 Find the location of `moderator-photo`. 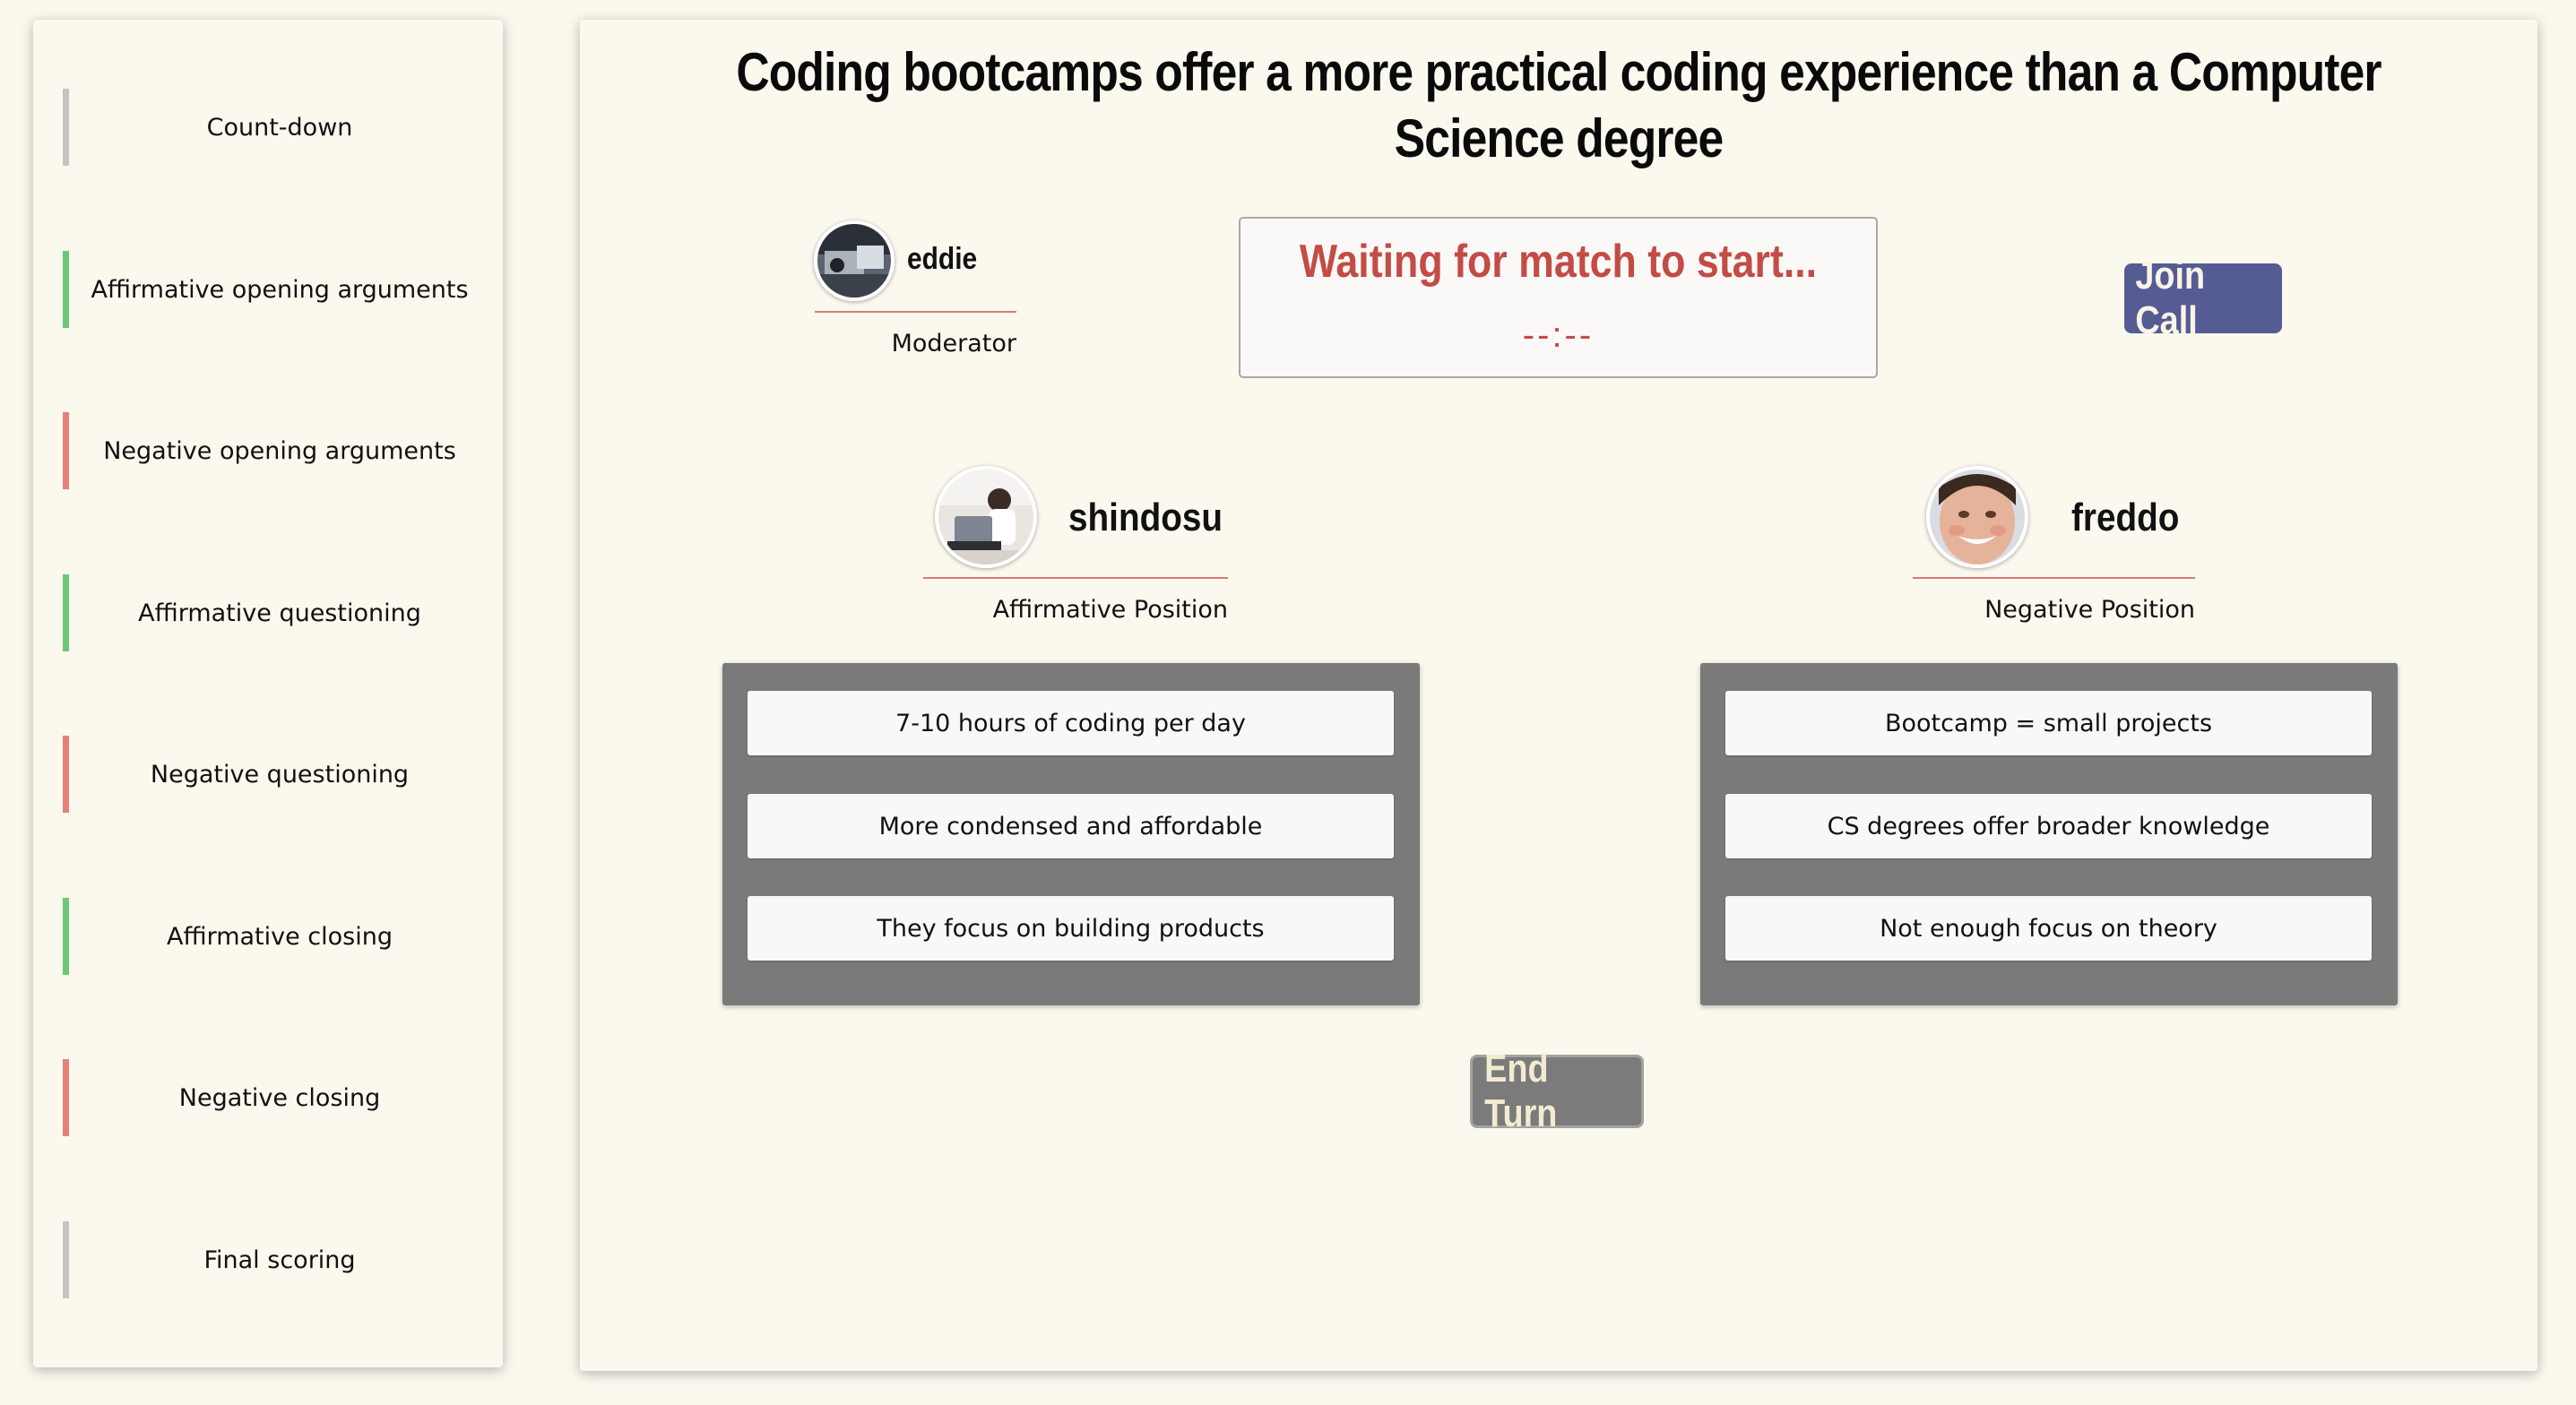

moderator-photo is located at coordinates (854, 260).